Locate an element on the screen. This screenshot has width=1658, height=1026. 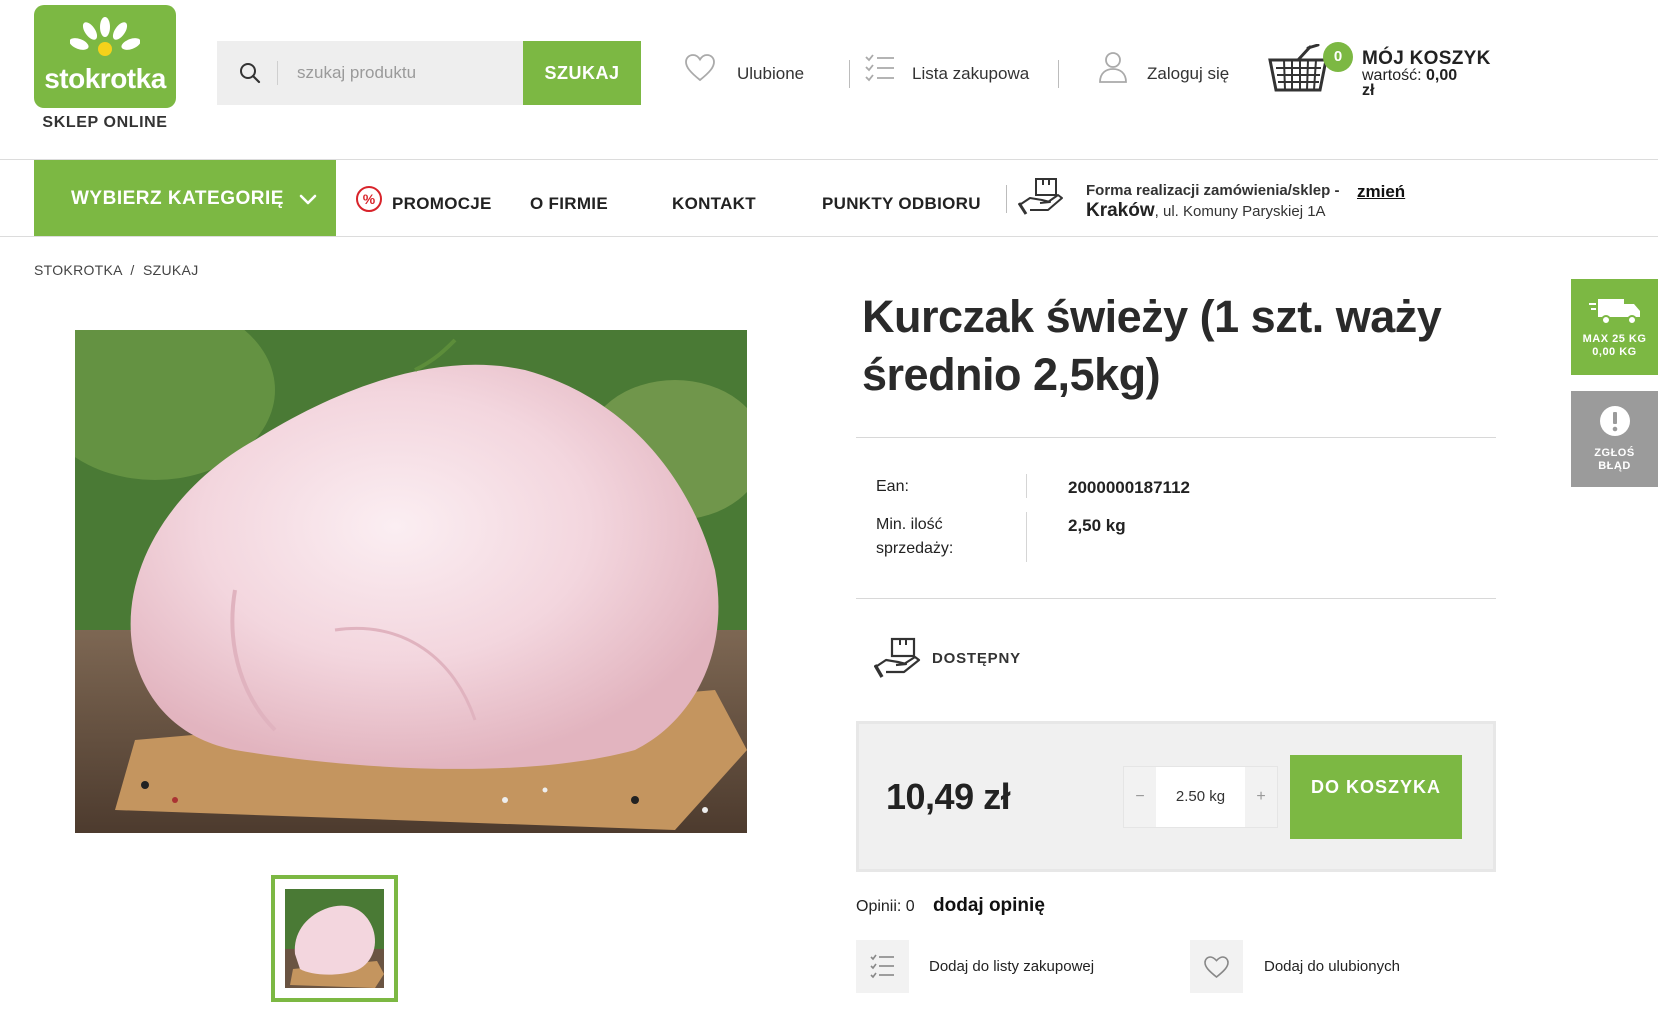
report-error-line2: BŁĄD is located at coordinates (1614, 466).